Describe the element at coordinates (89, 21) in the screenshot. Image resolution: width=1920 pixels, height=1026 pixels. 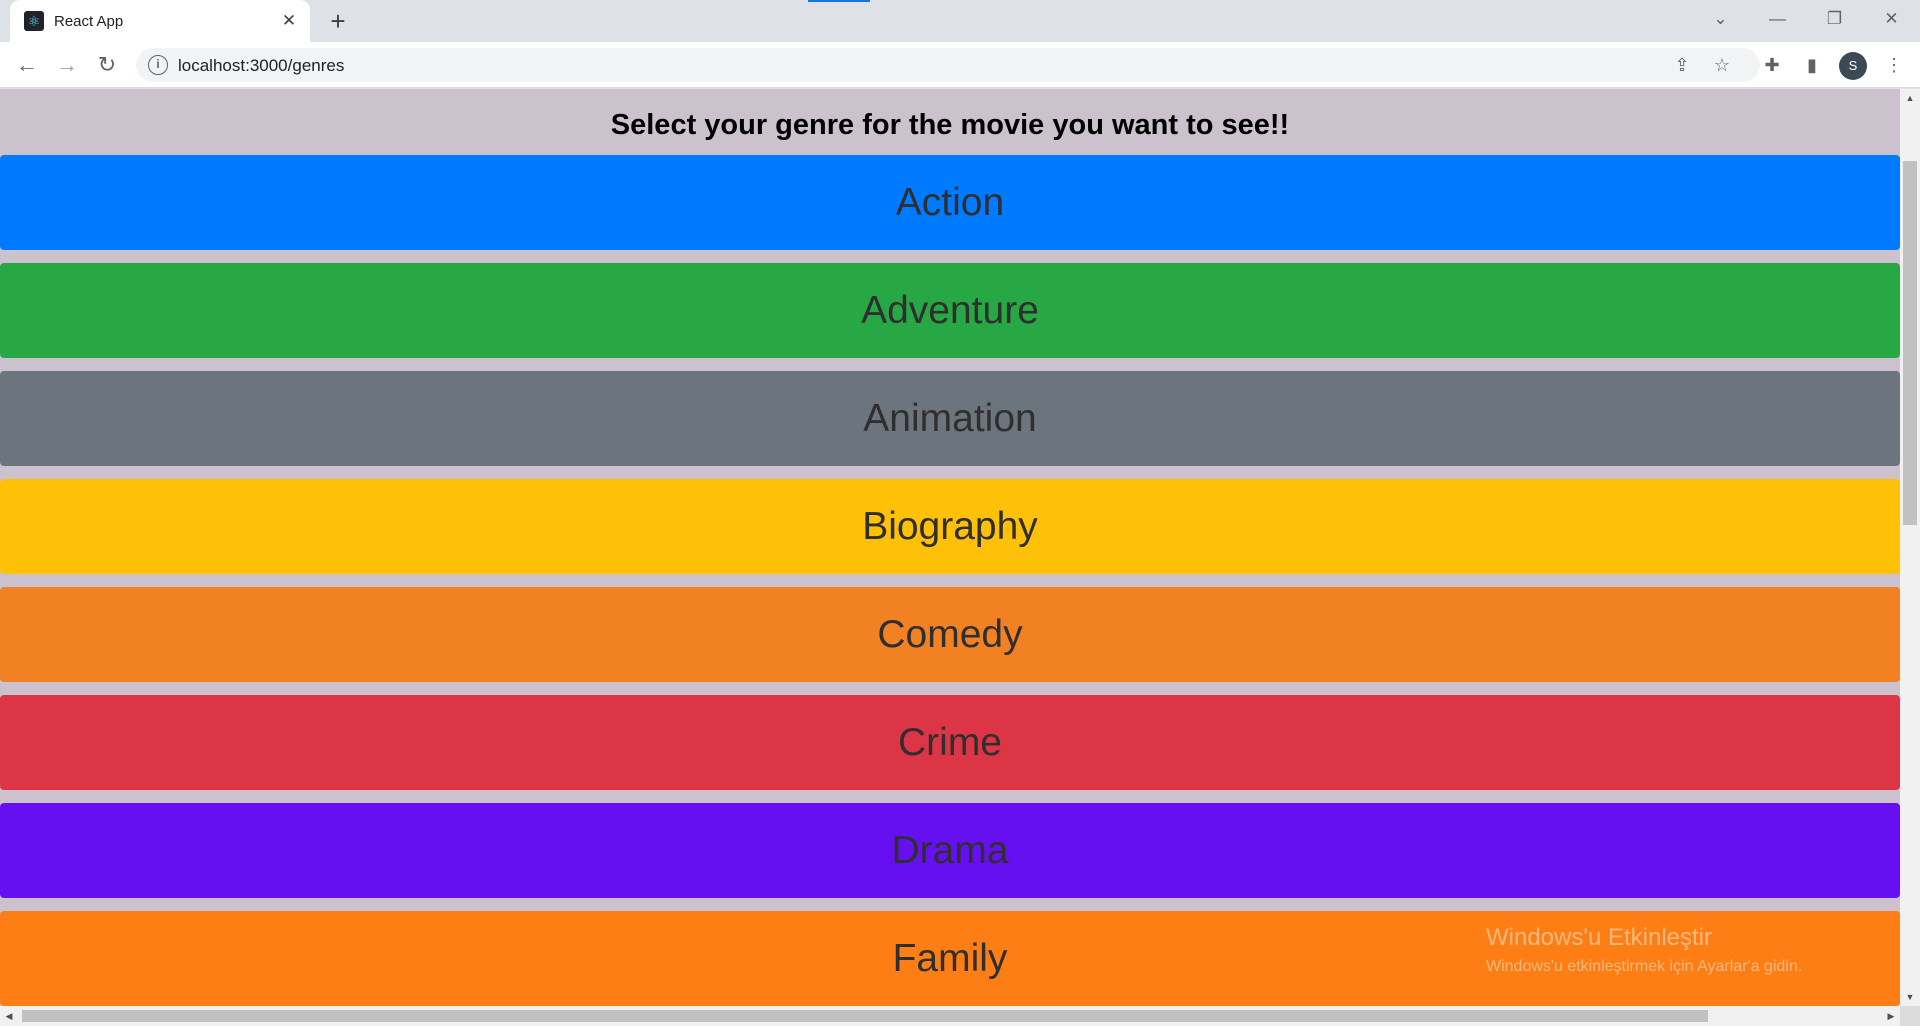
I see `tab-title: React App` at that location.